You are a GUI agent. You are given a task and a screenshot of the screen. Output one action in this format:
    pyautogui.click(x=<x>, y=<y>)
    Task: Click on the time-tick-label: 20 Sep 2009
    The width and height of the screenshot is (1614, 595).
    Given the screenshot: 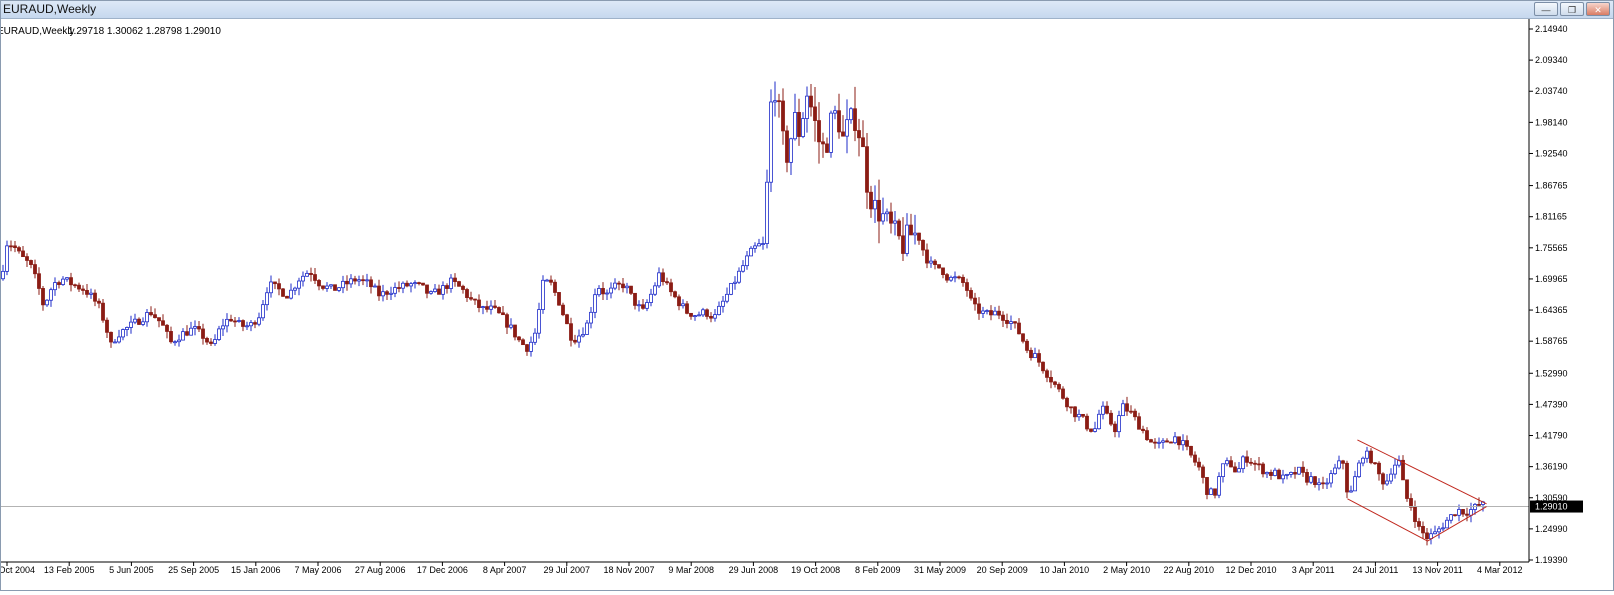 What is the action you would take?
    pyautogui.click(x=1002, y=570)
    